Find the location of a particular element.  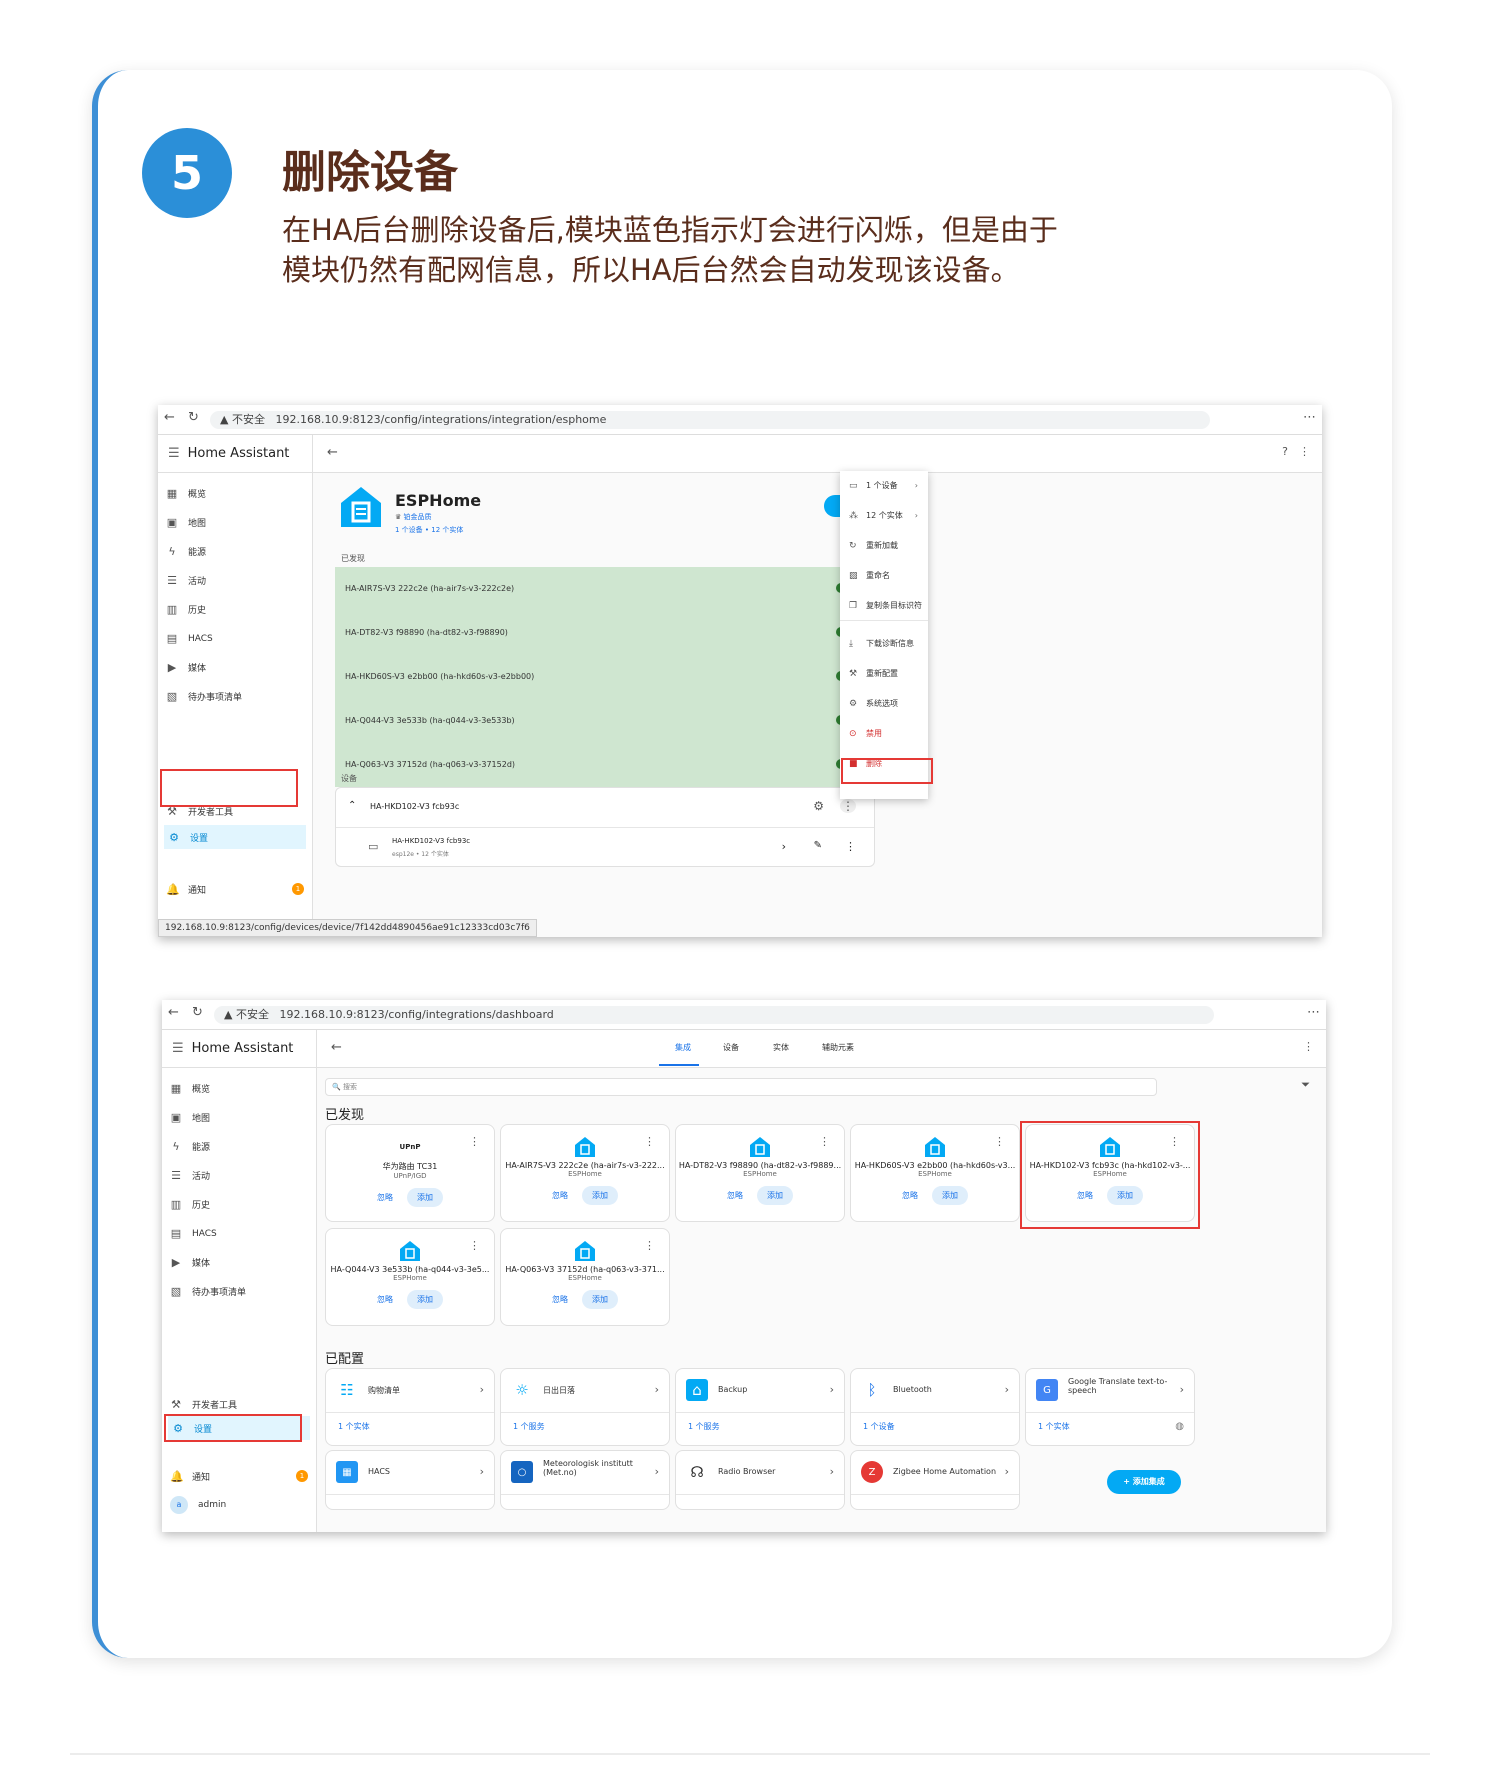

nav-devtools: ⚒ 开发者工具 is located at coordinates (203, 1404).